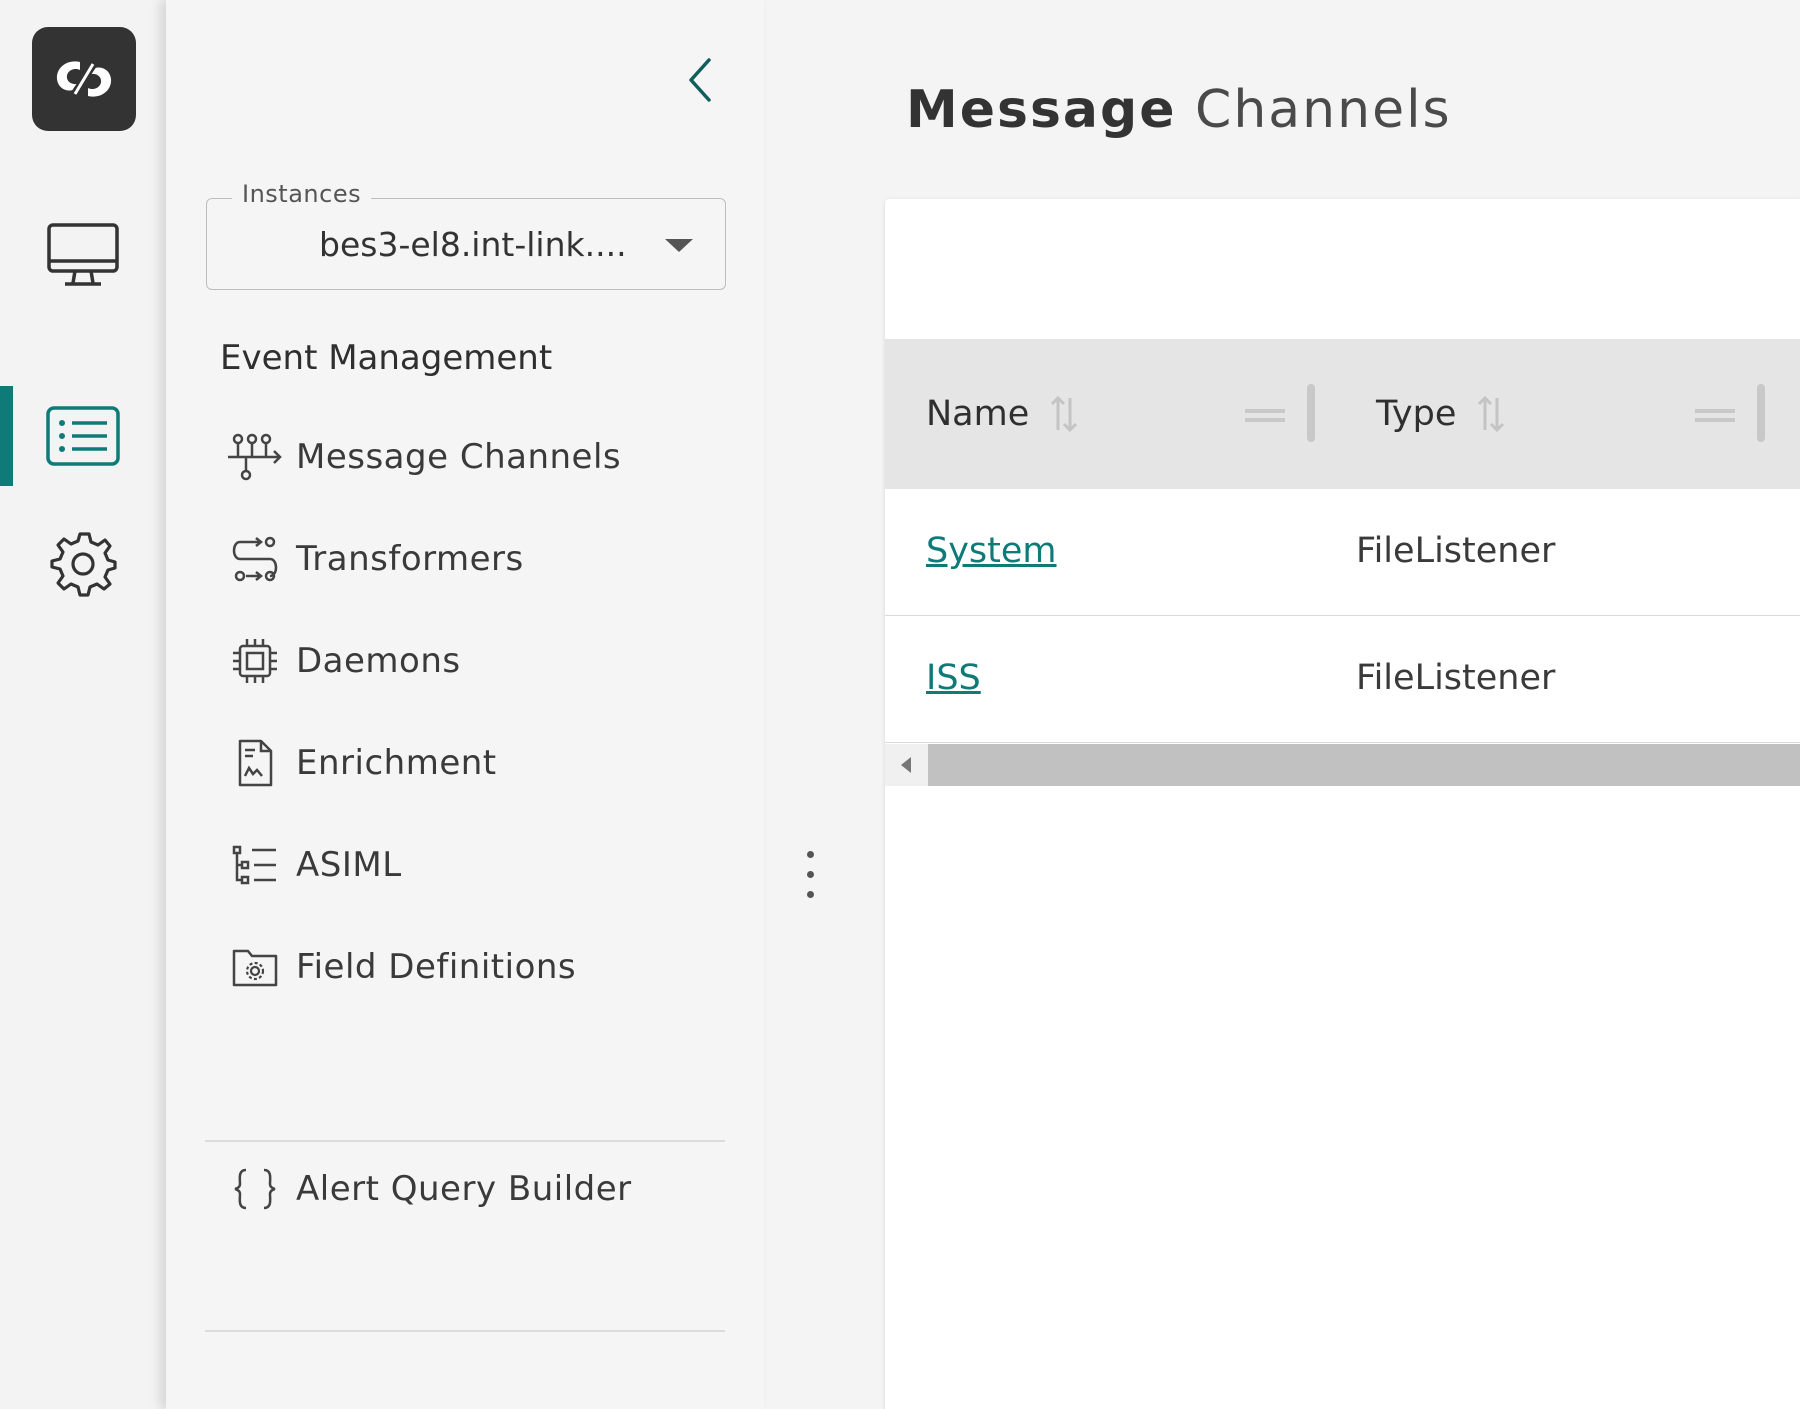 This screenshot has height=1409, width=1800. I want to click on chip-icon, so click(255, 661).